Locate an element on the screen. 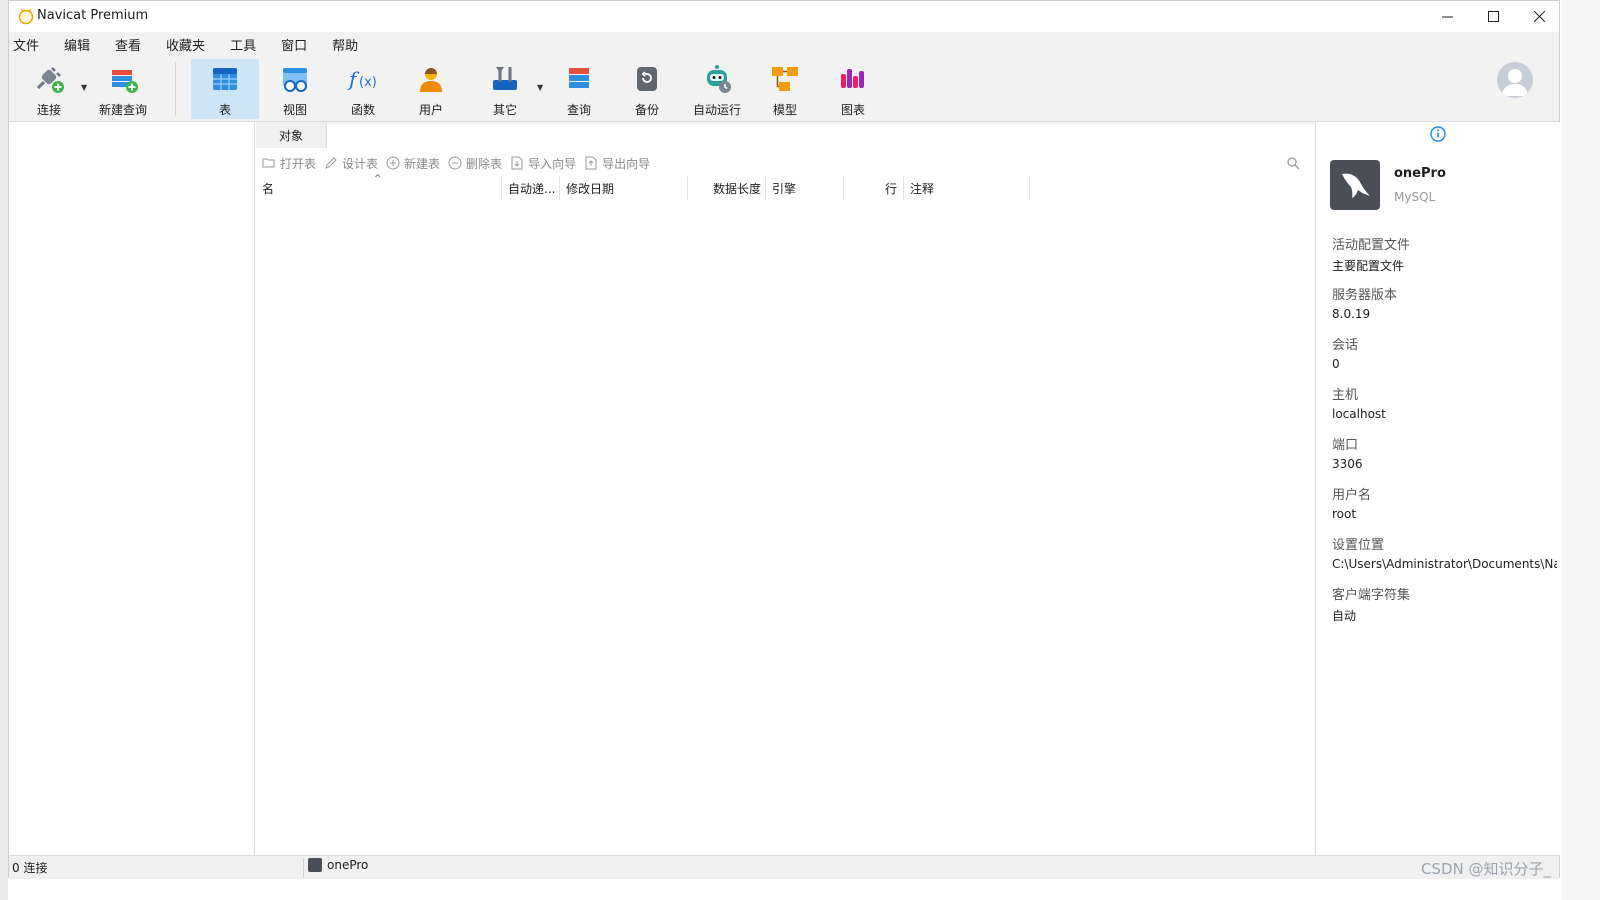  column-header-engine: 引擎 is located at coordinates (805, 188).